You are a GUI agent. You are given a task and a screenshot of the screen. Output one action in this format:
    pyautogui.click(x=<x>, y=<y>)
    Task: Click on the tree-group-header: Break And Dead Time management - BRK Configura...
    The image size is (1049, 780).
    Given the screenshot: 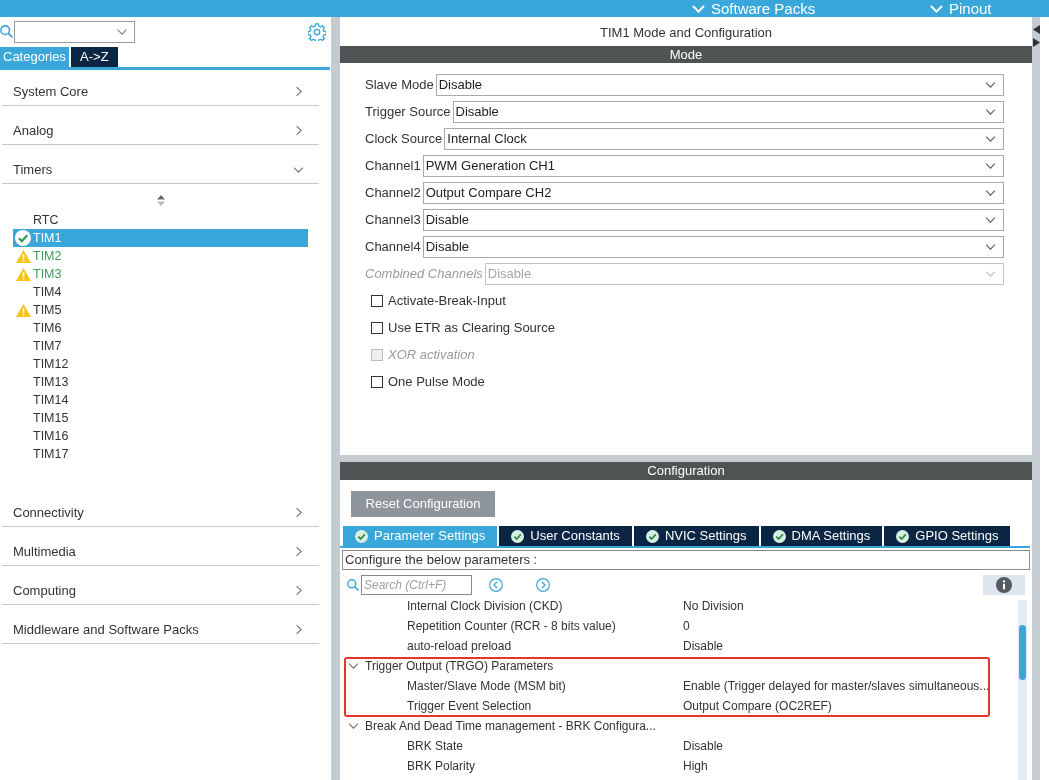 What is the action you would take?
    pyautogui.click(x=502, y=726)
    